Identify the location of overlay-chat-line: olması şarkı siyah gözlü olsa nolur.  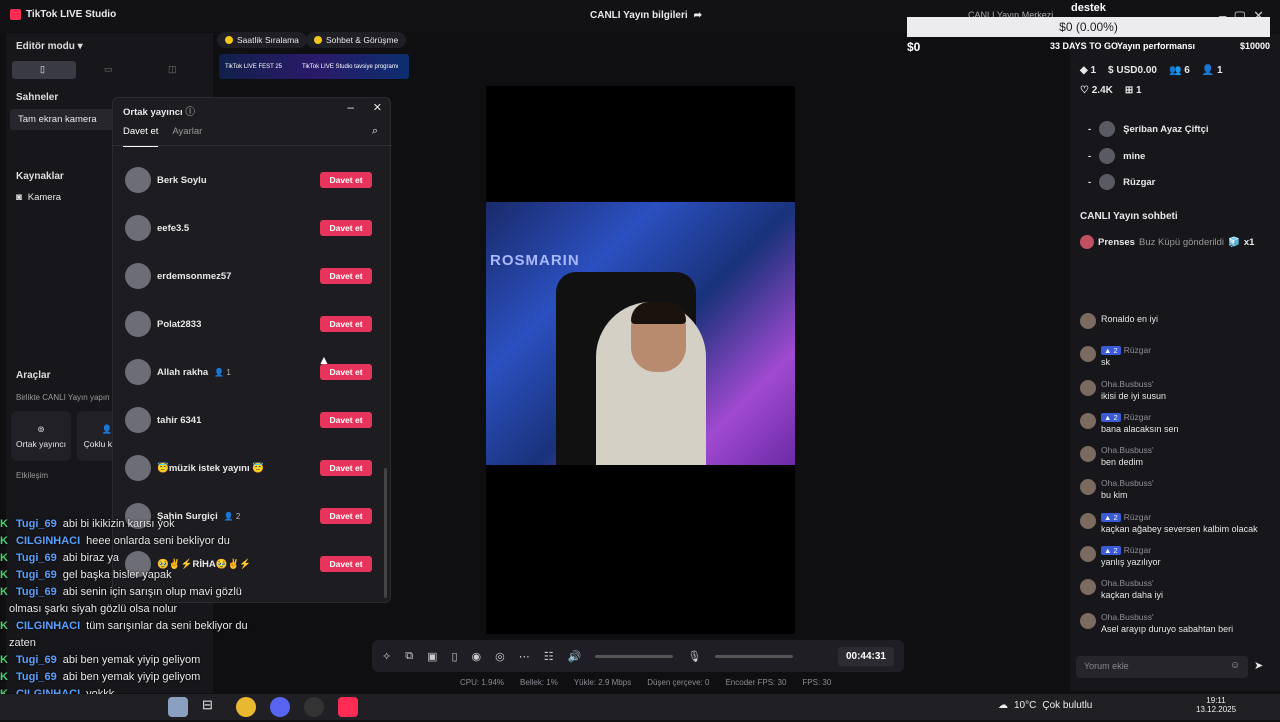
(93, 609).